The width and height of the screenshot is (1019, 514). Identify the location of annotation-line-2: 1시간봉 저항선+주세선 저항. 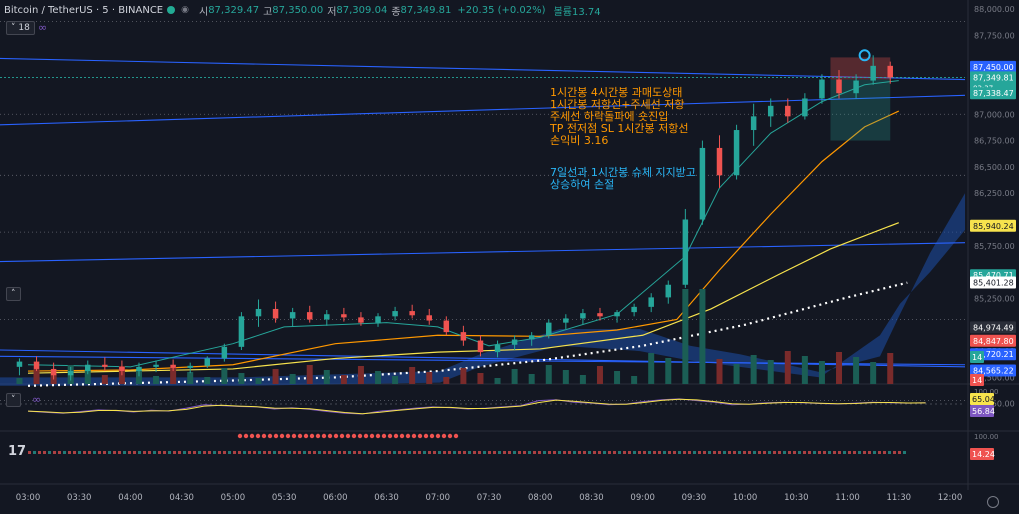
(617, 104).